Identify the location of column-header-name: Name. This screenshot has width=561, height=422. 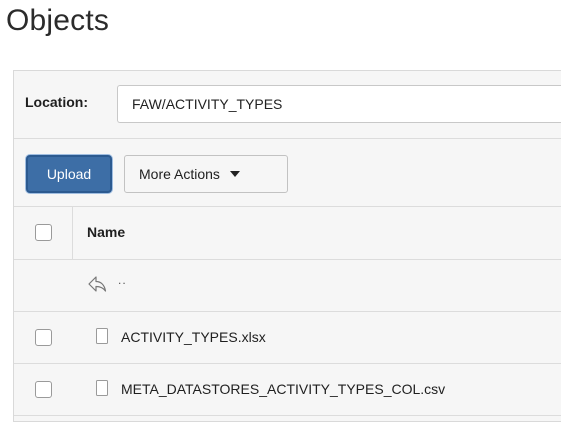
(106, 232).